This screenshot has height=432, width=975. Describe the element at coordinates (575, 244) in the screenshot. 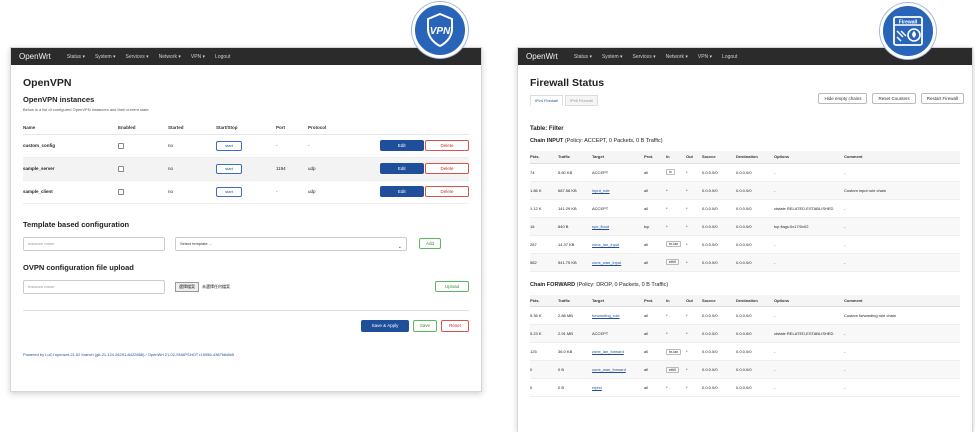

I see `cell-traffic: 14.37 KB` at that location.